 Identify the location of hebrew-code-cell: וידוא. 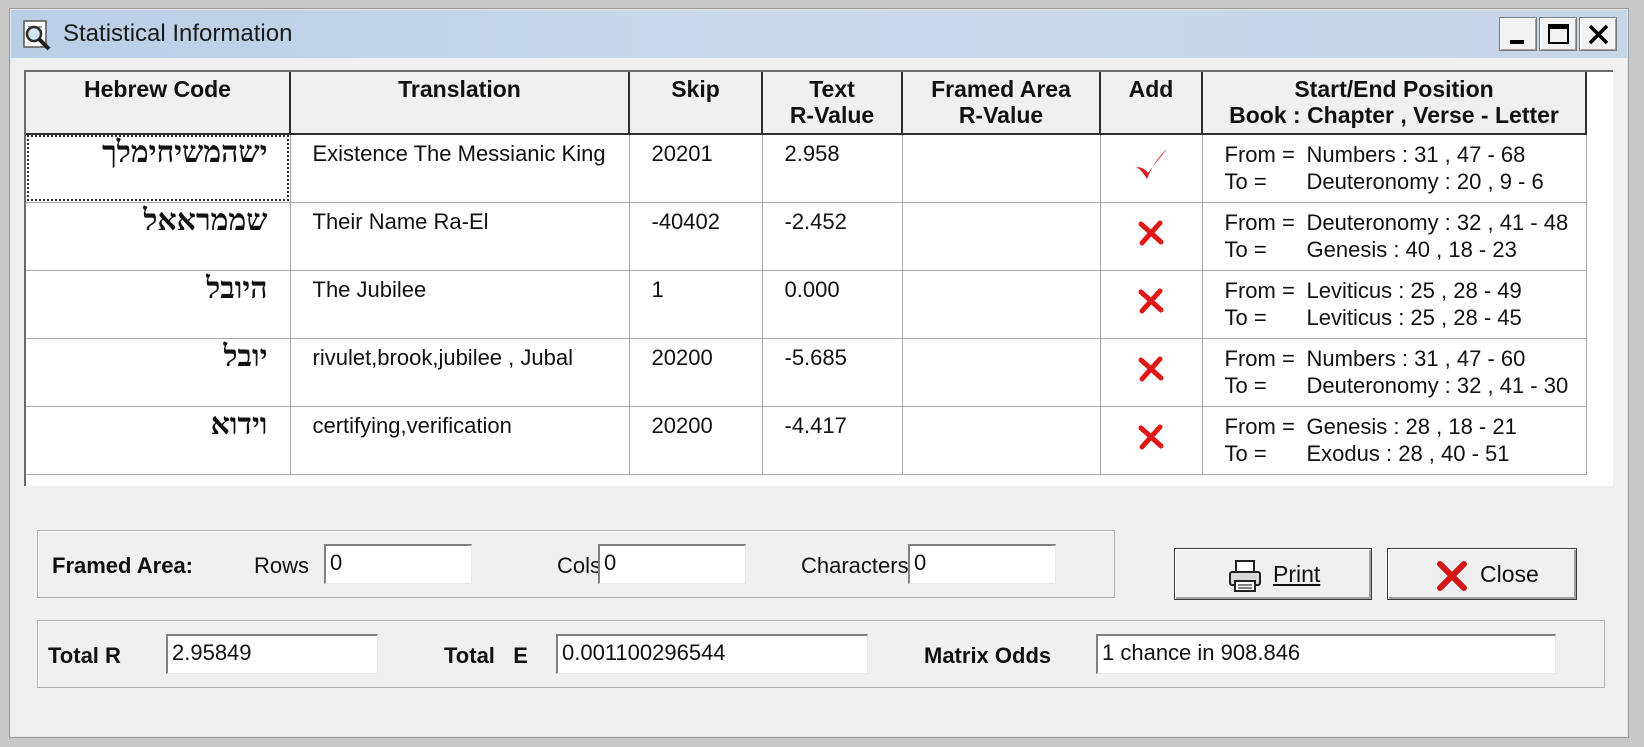
(158, 440).